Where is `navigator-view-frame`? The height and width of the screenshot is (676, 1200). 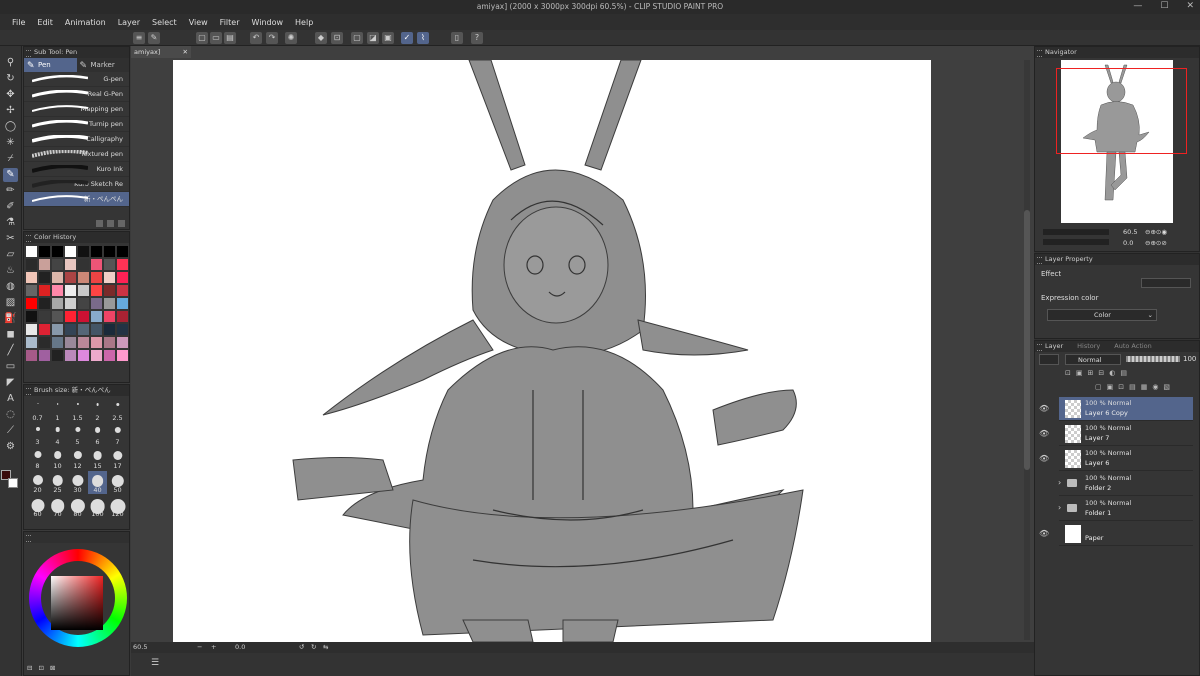 navigator-view-frame is located at coordinates (1121, 111).